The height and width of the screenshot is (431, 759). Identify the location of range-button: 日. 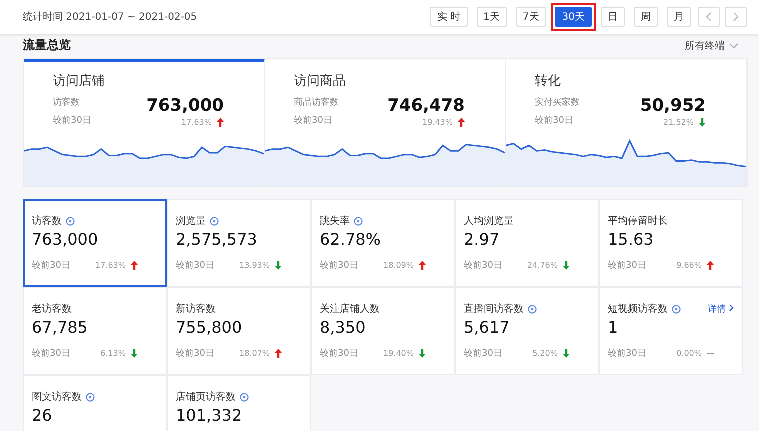
(613, 17).